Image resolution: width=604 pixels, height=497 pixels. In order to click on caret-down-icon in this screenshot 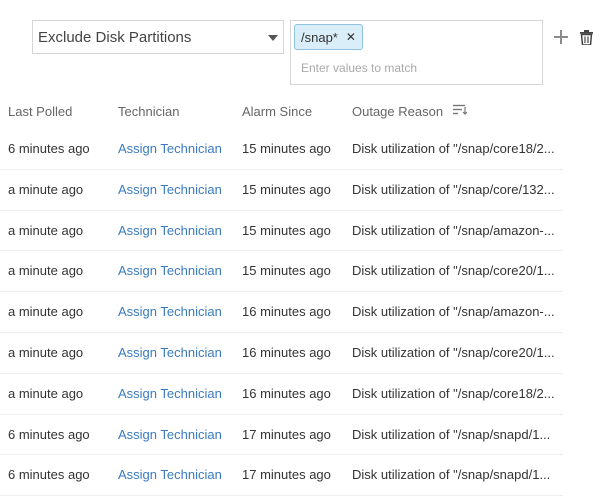, I will do `click(273, 38)`.